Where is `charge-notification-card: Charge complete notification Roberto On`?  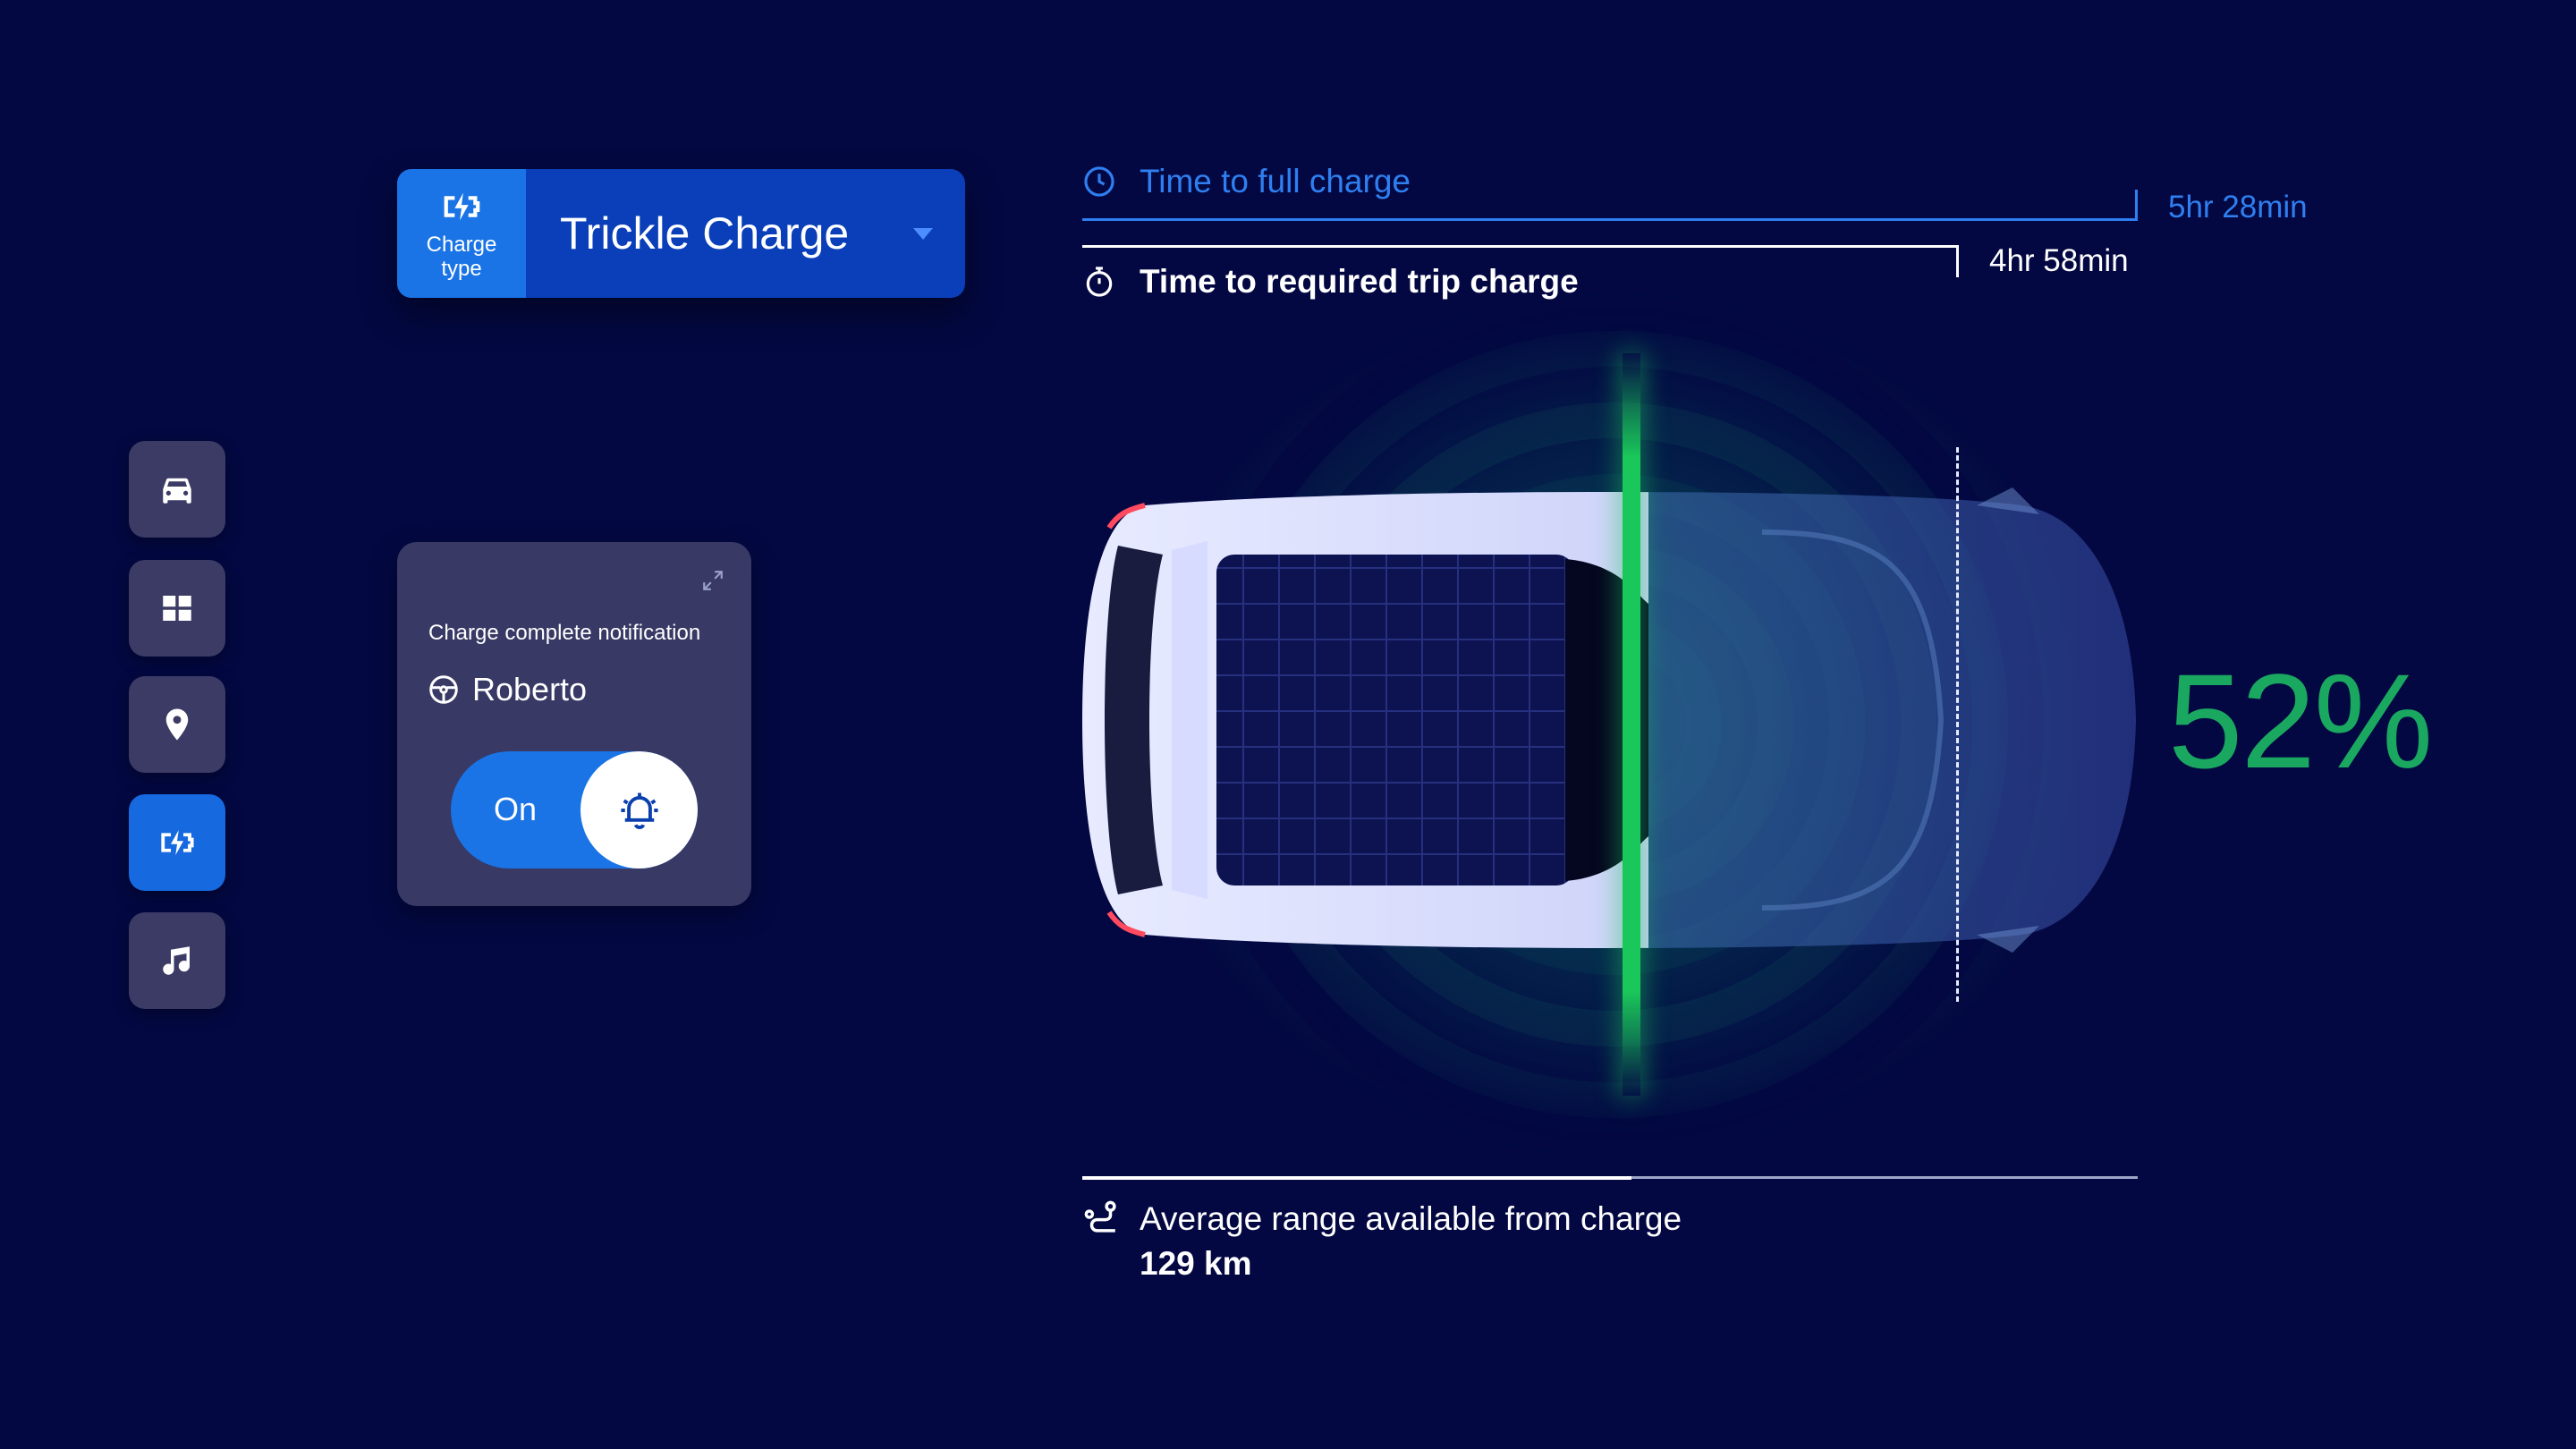 charge-notification-card: Charge complete notification Roberto On is located at coordinates (574, 724).